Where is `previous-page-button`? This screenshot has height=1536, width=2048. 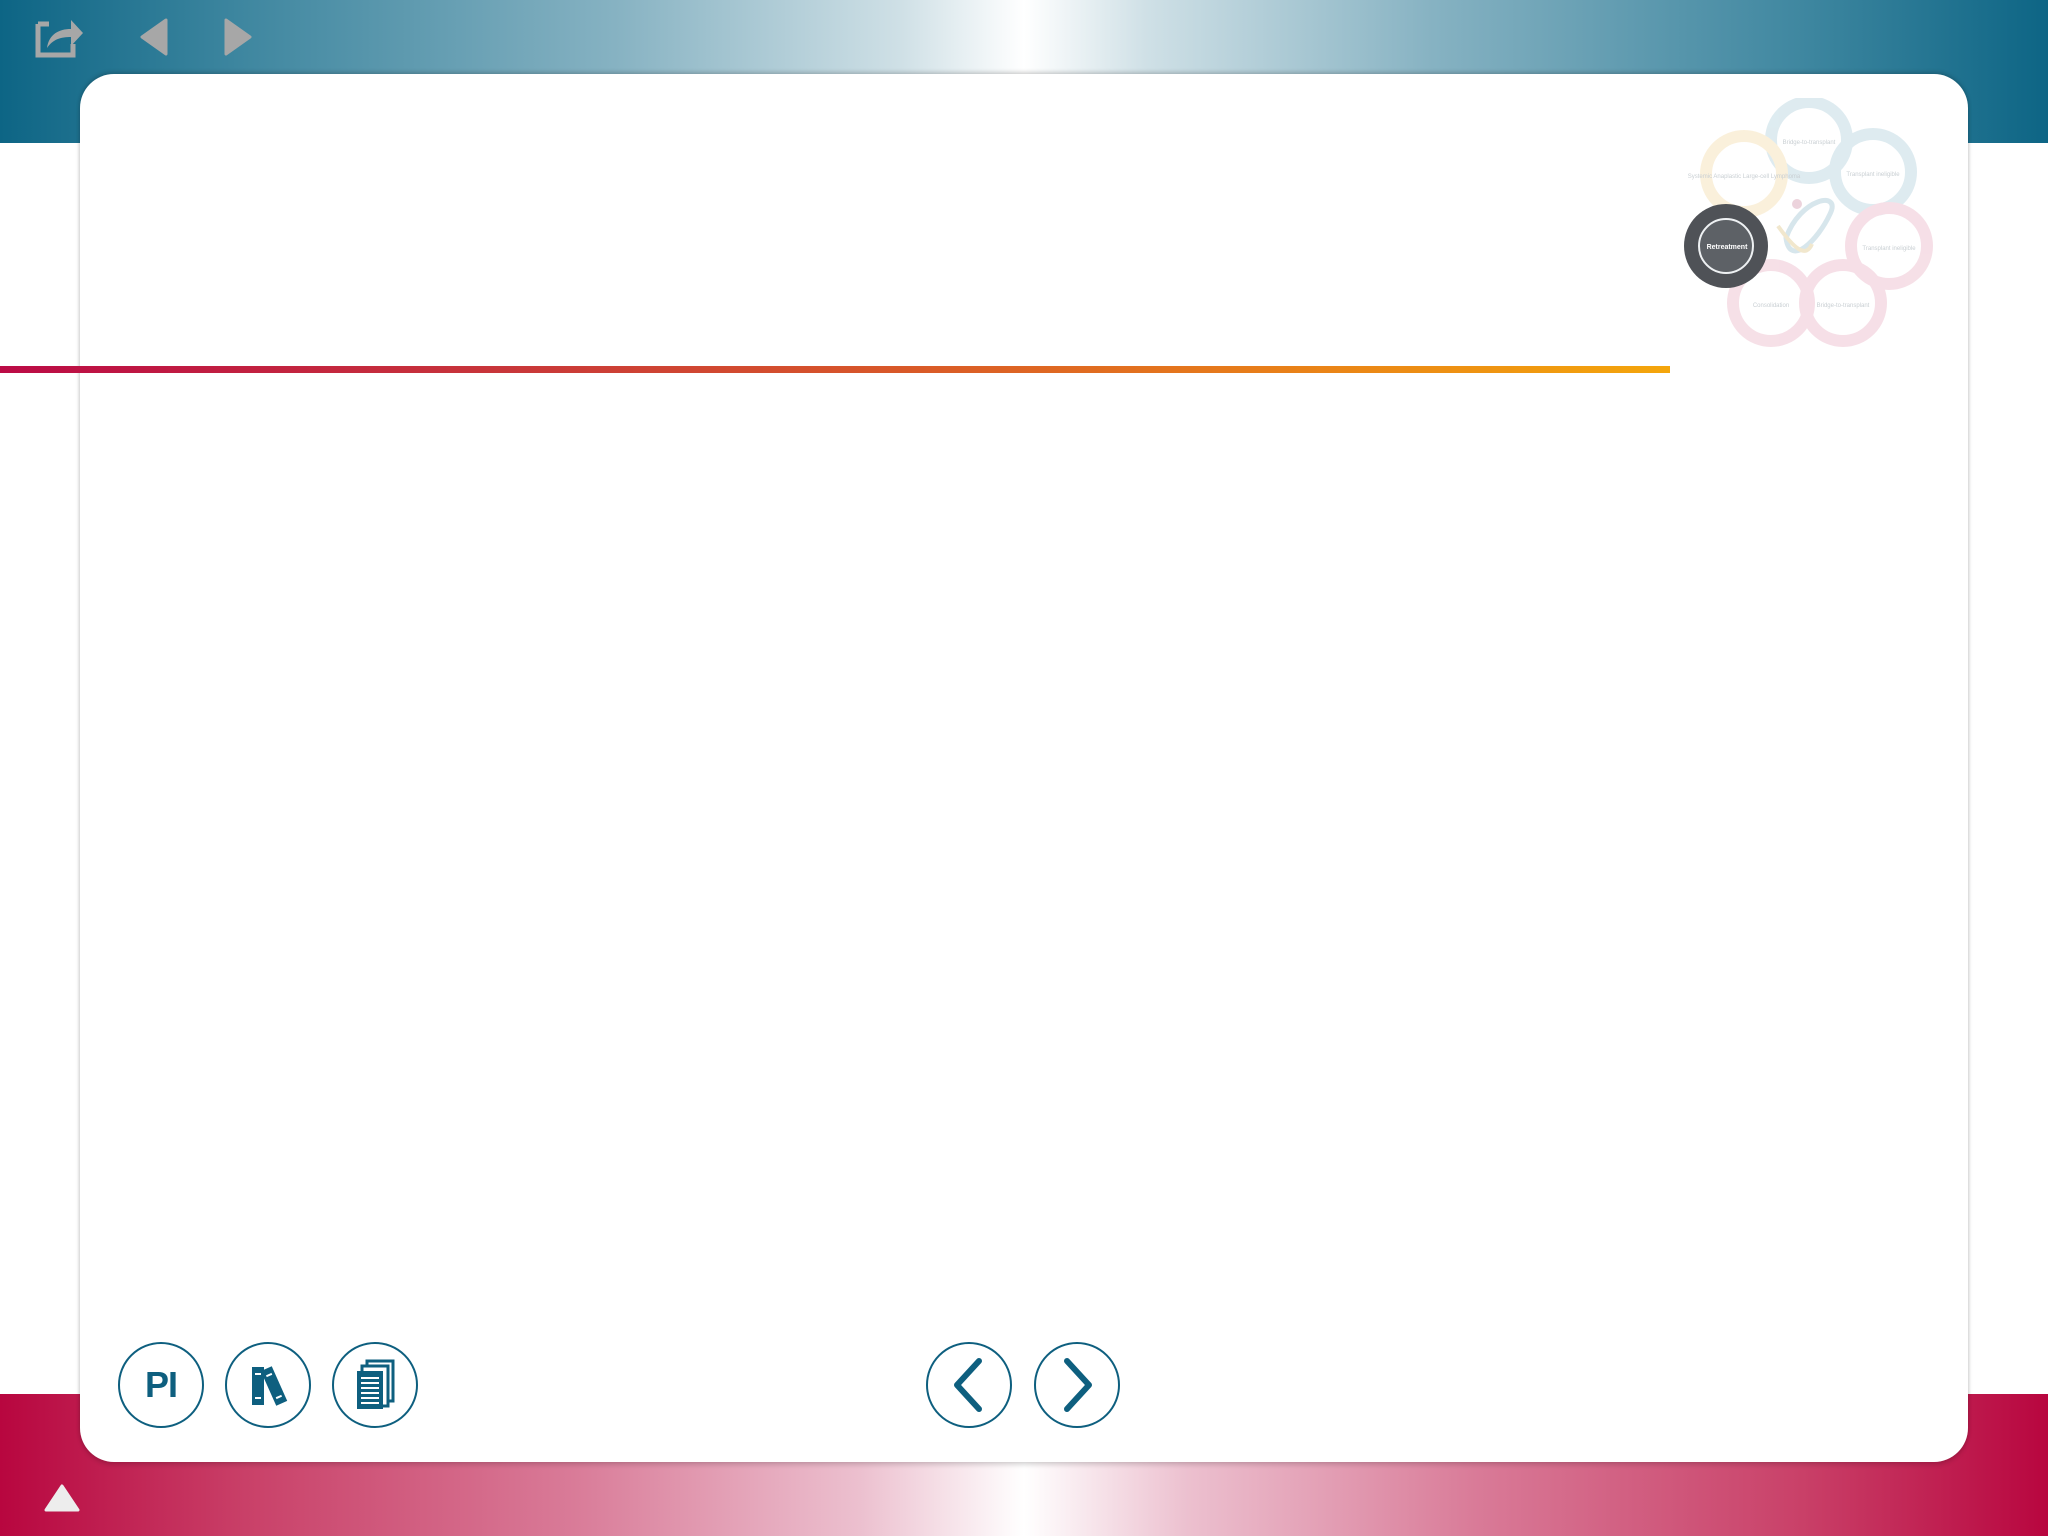
previous-page-button is located at coordinates (969, 1385).